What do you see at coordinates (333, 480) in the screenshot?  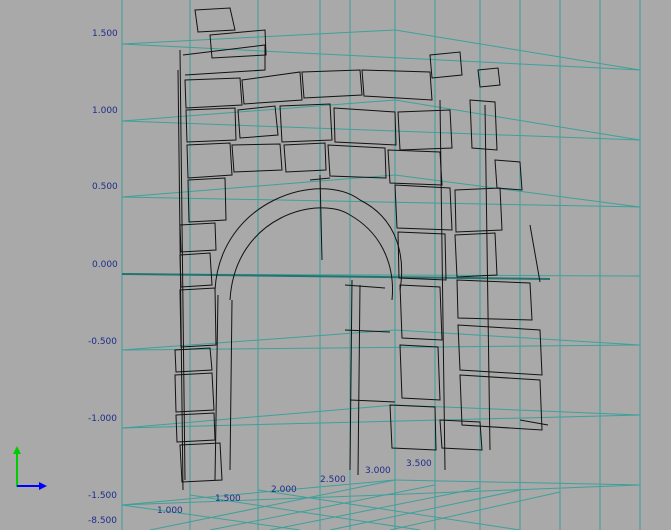 I see `axis-label: 2.500` at bounding box center [333, 480].